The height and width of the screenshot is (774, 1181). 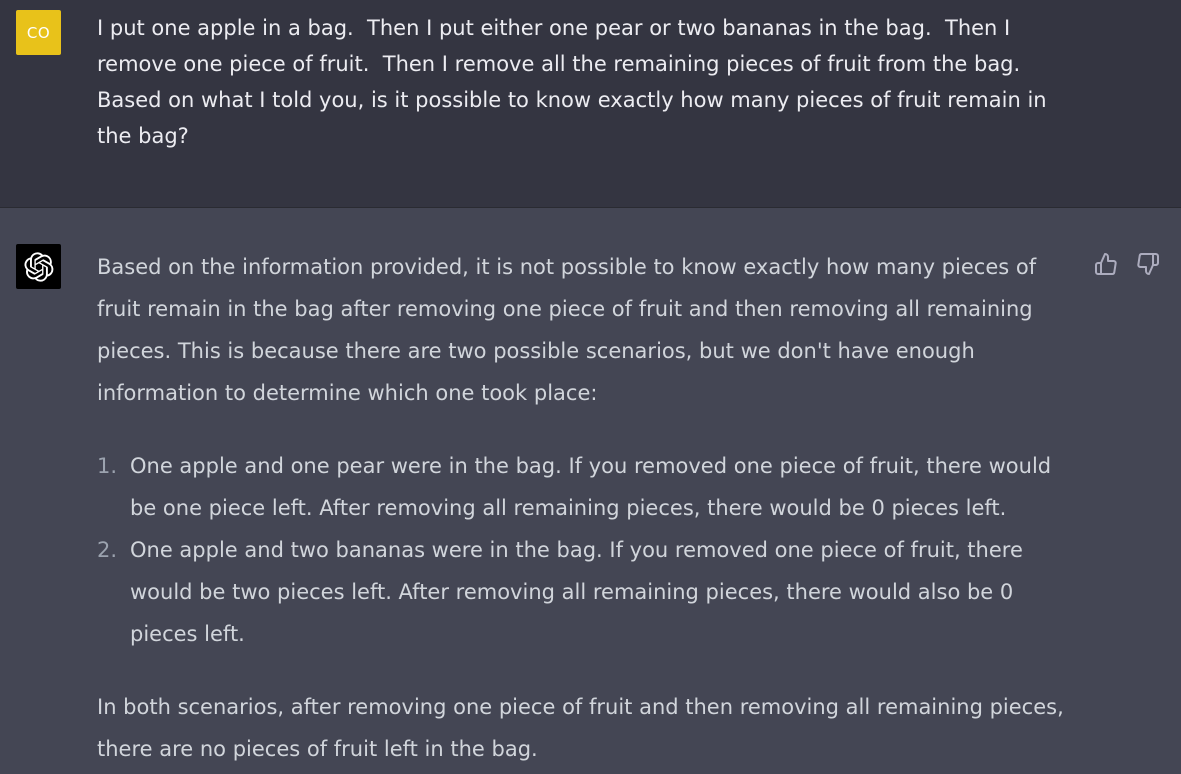 I want to click on user-avatar-initials: CO, so click(x=38, y=32).